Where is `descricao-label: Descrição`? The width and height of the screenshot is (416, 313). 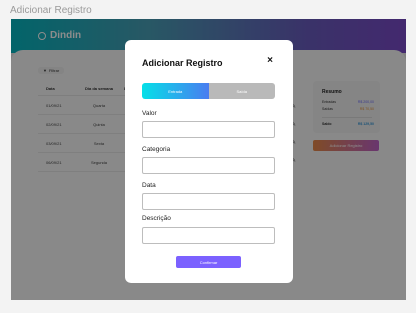
descricao-label: Descrição is located at coordinates (156, 218).